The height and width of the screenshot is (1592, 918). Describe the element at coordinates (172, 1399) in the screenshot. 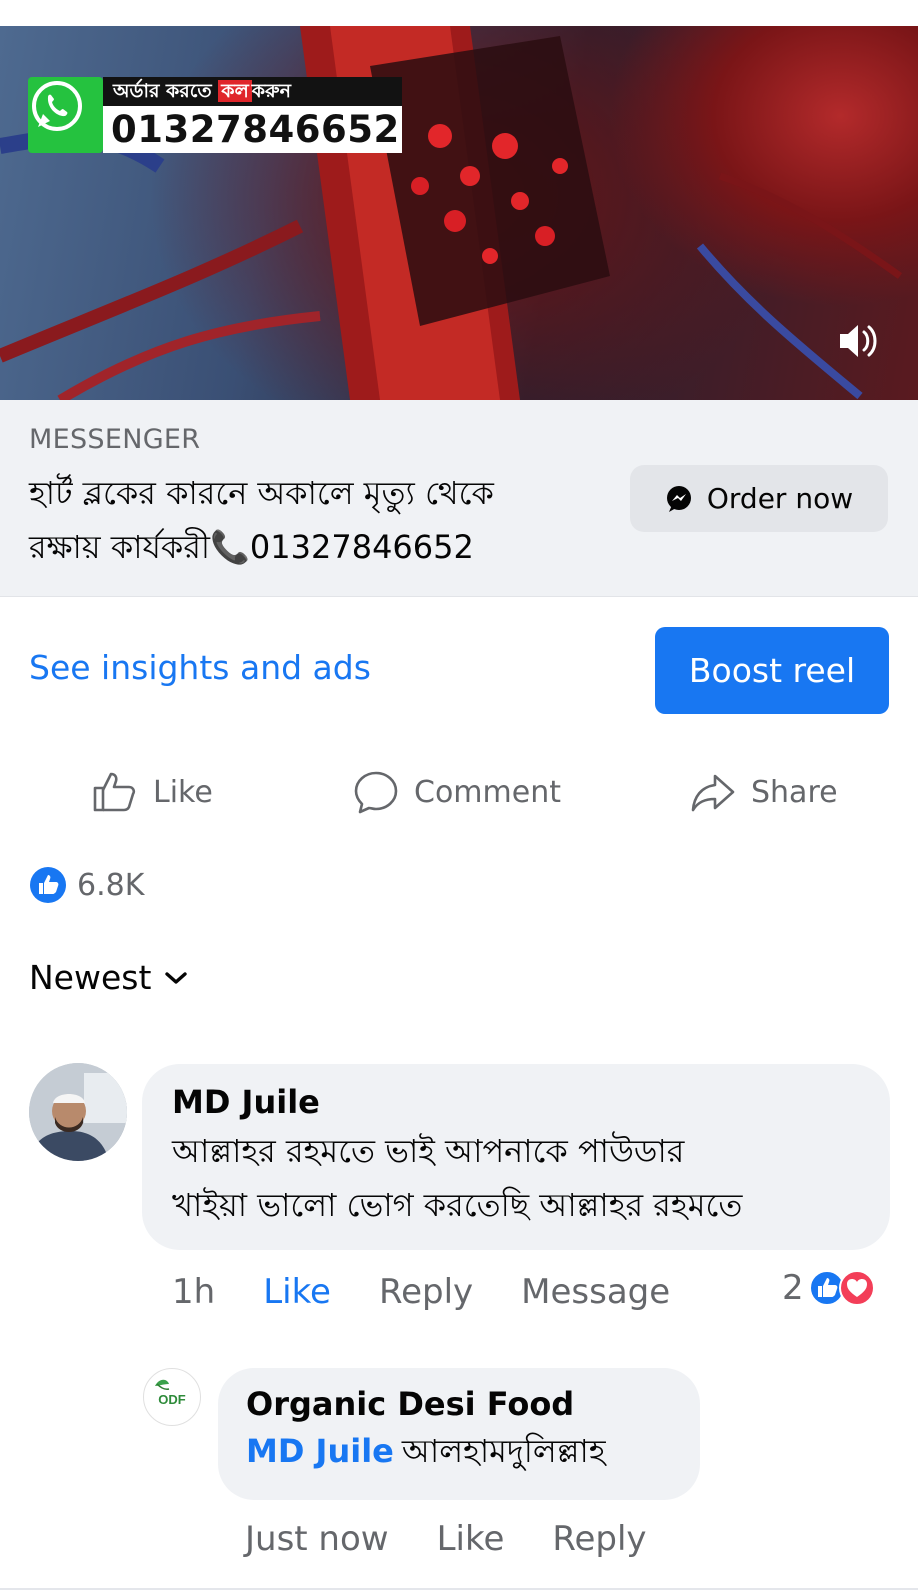

I see `svg-text: ODF` at that location.